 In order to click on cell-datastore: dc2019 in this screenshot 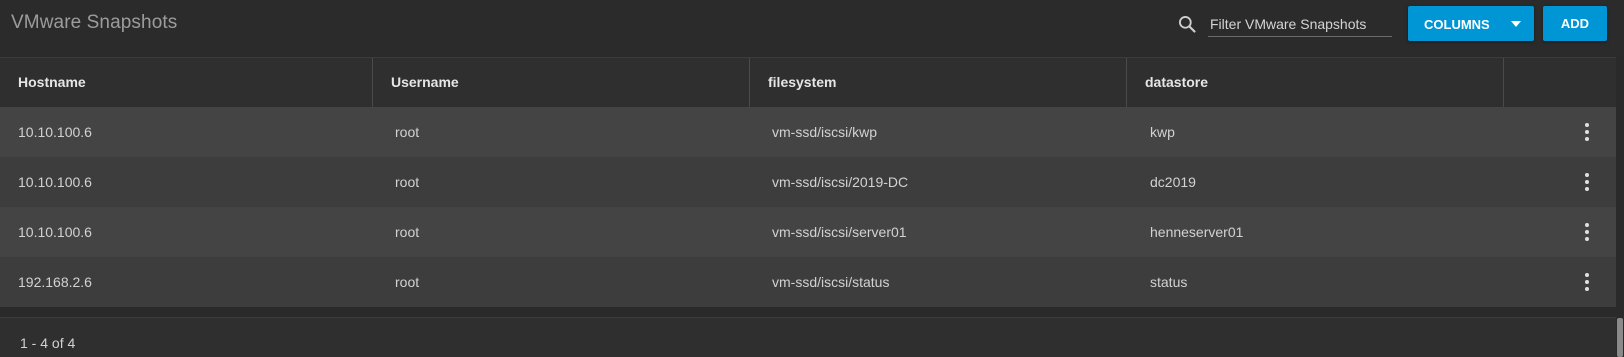, I will do `click(1173, 182)`.